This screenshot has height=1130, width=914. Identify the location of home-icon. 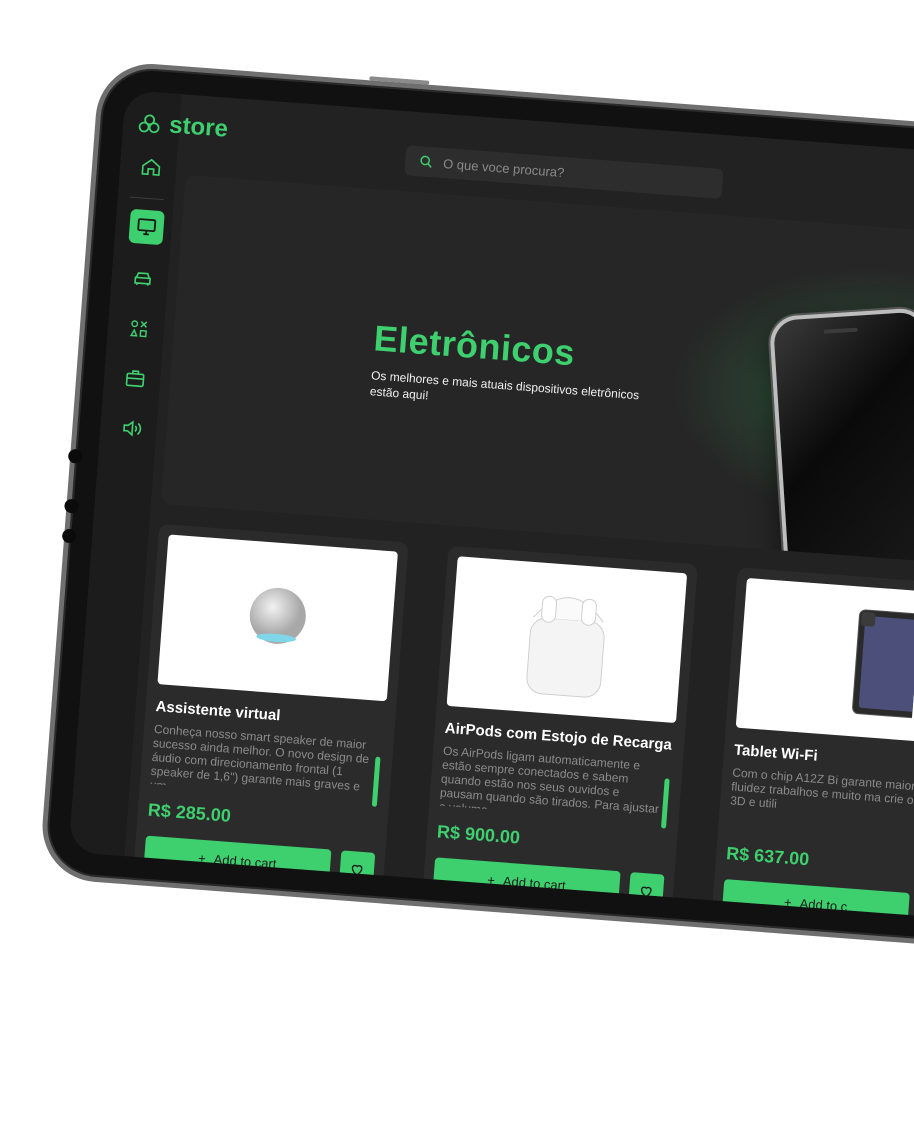
(151, 167).